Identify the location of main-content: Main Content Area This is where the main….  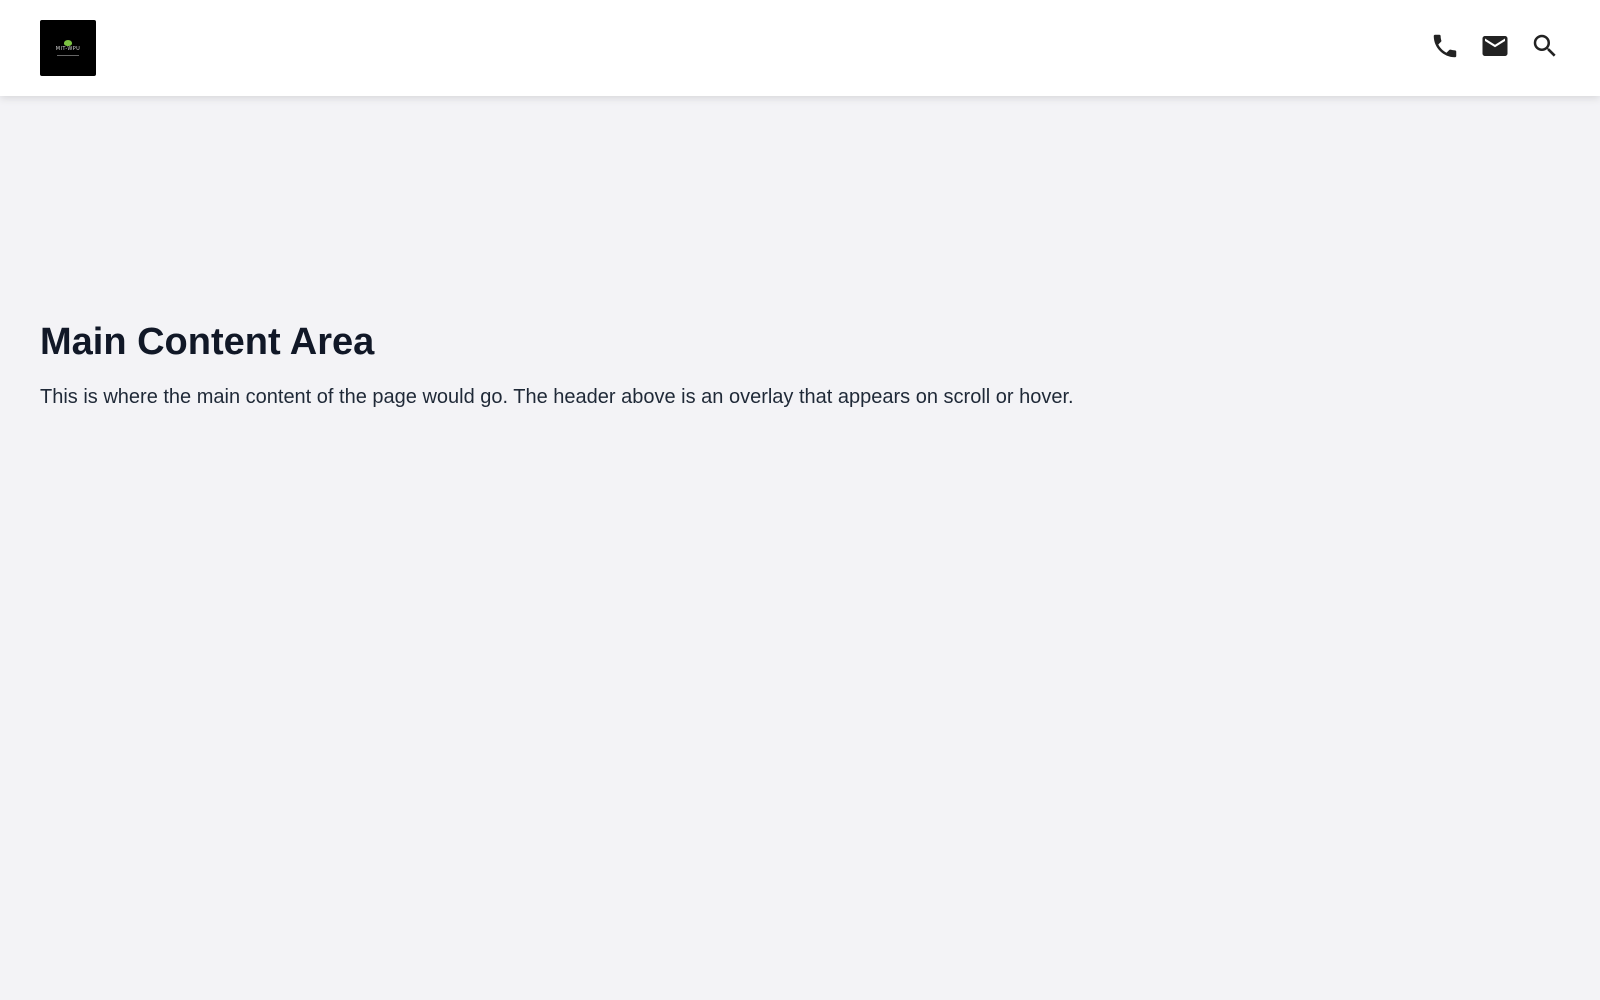
(800, 365).